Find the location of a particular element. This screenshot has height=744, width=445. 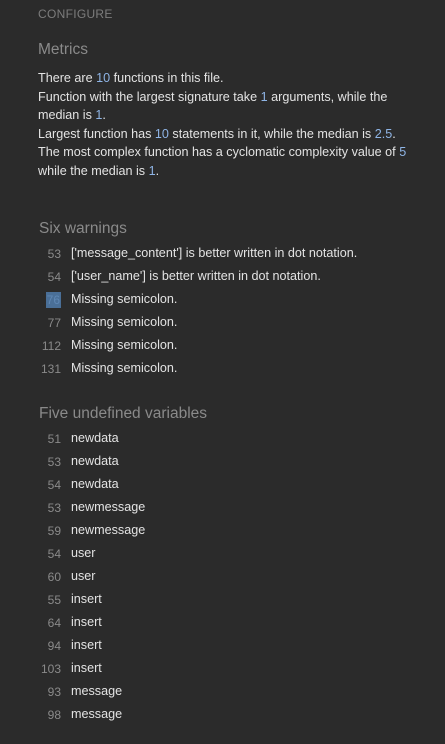

undefined-variables-heading: Five undefined variables is located at coordinates (123, 413).